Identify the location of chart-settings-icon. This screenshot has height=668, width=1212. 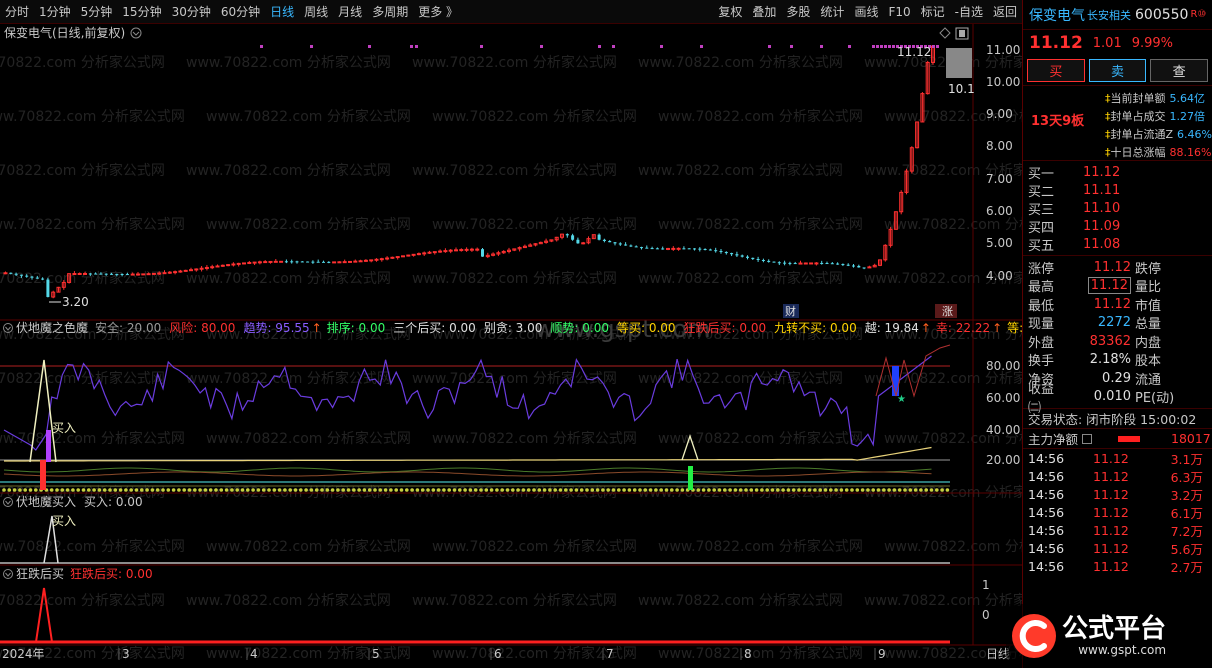
(945, 33).